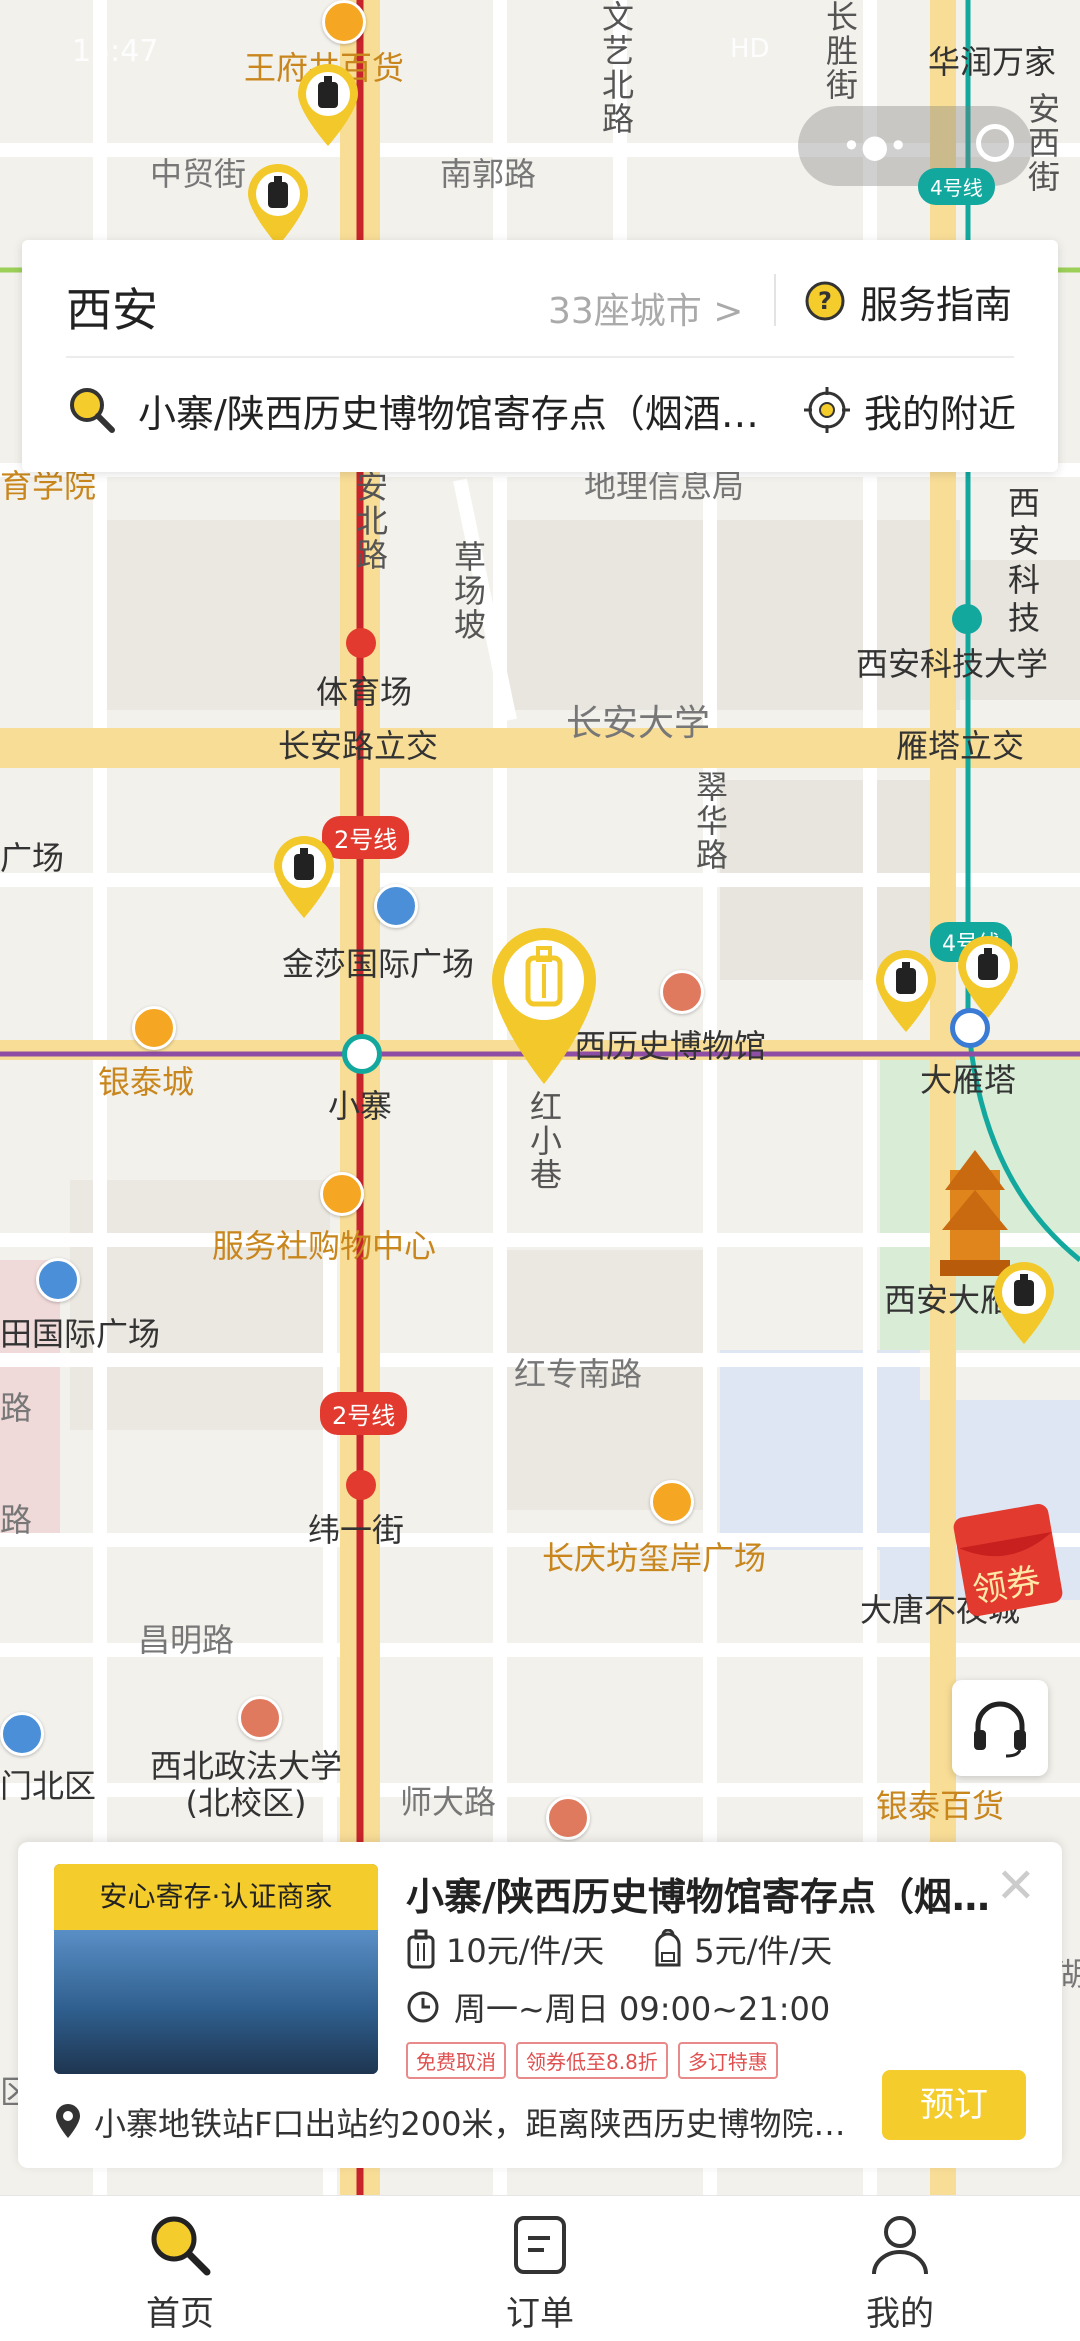 The width and height of the screenshot is (1080, 2341). What do you see at coordinates (592, 2060) in the screenshot?
I see `promo-badges: 免费取消 领券低至8.8折 多订特惠` at bounding box center [592, 2060].